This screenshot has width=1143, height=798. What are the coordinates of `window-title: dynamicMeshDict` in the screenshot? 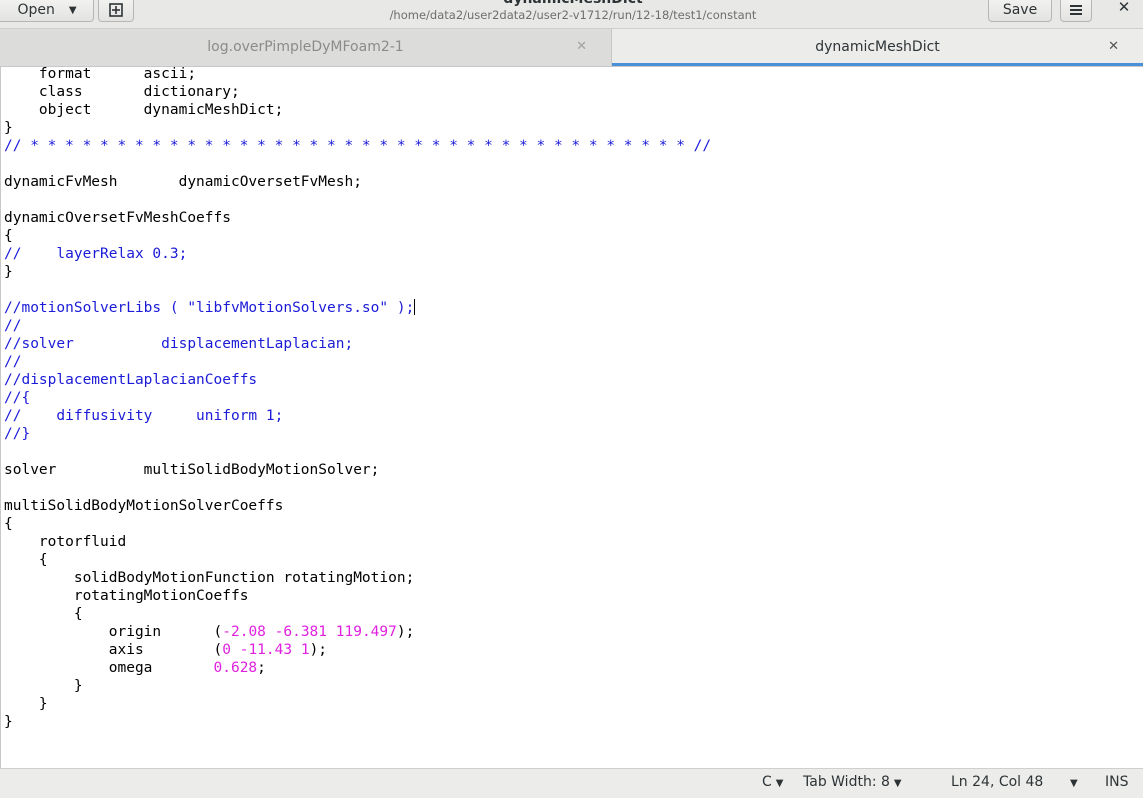 It's located at (573, 3).